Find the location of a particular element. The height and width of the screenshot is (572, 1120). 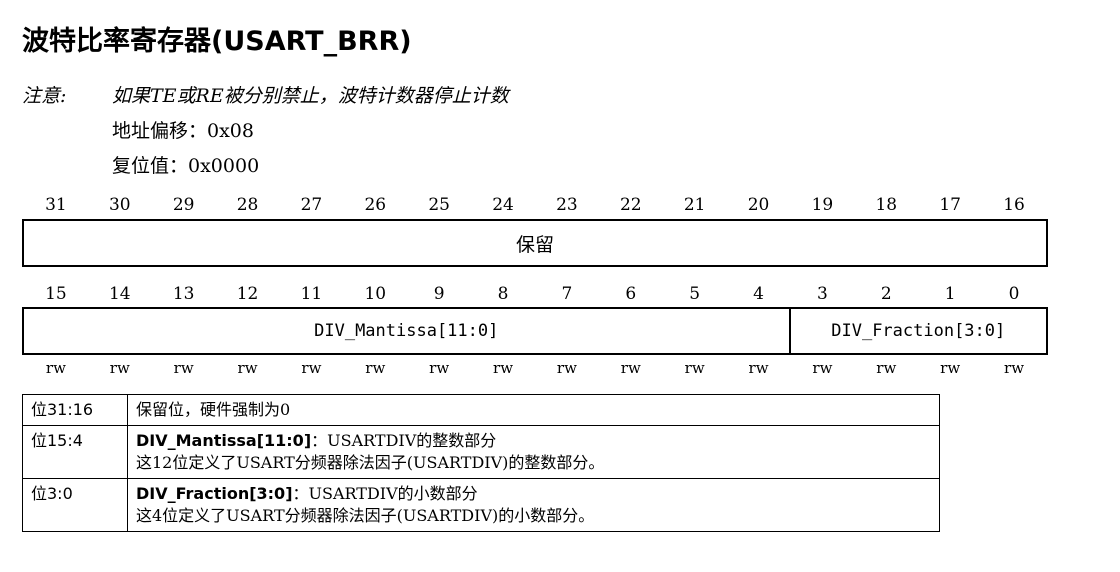

bit-number: 10 is located at coordinates (375, 294).